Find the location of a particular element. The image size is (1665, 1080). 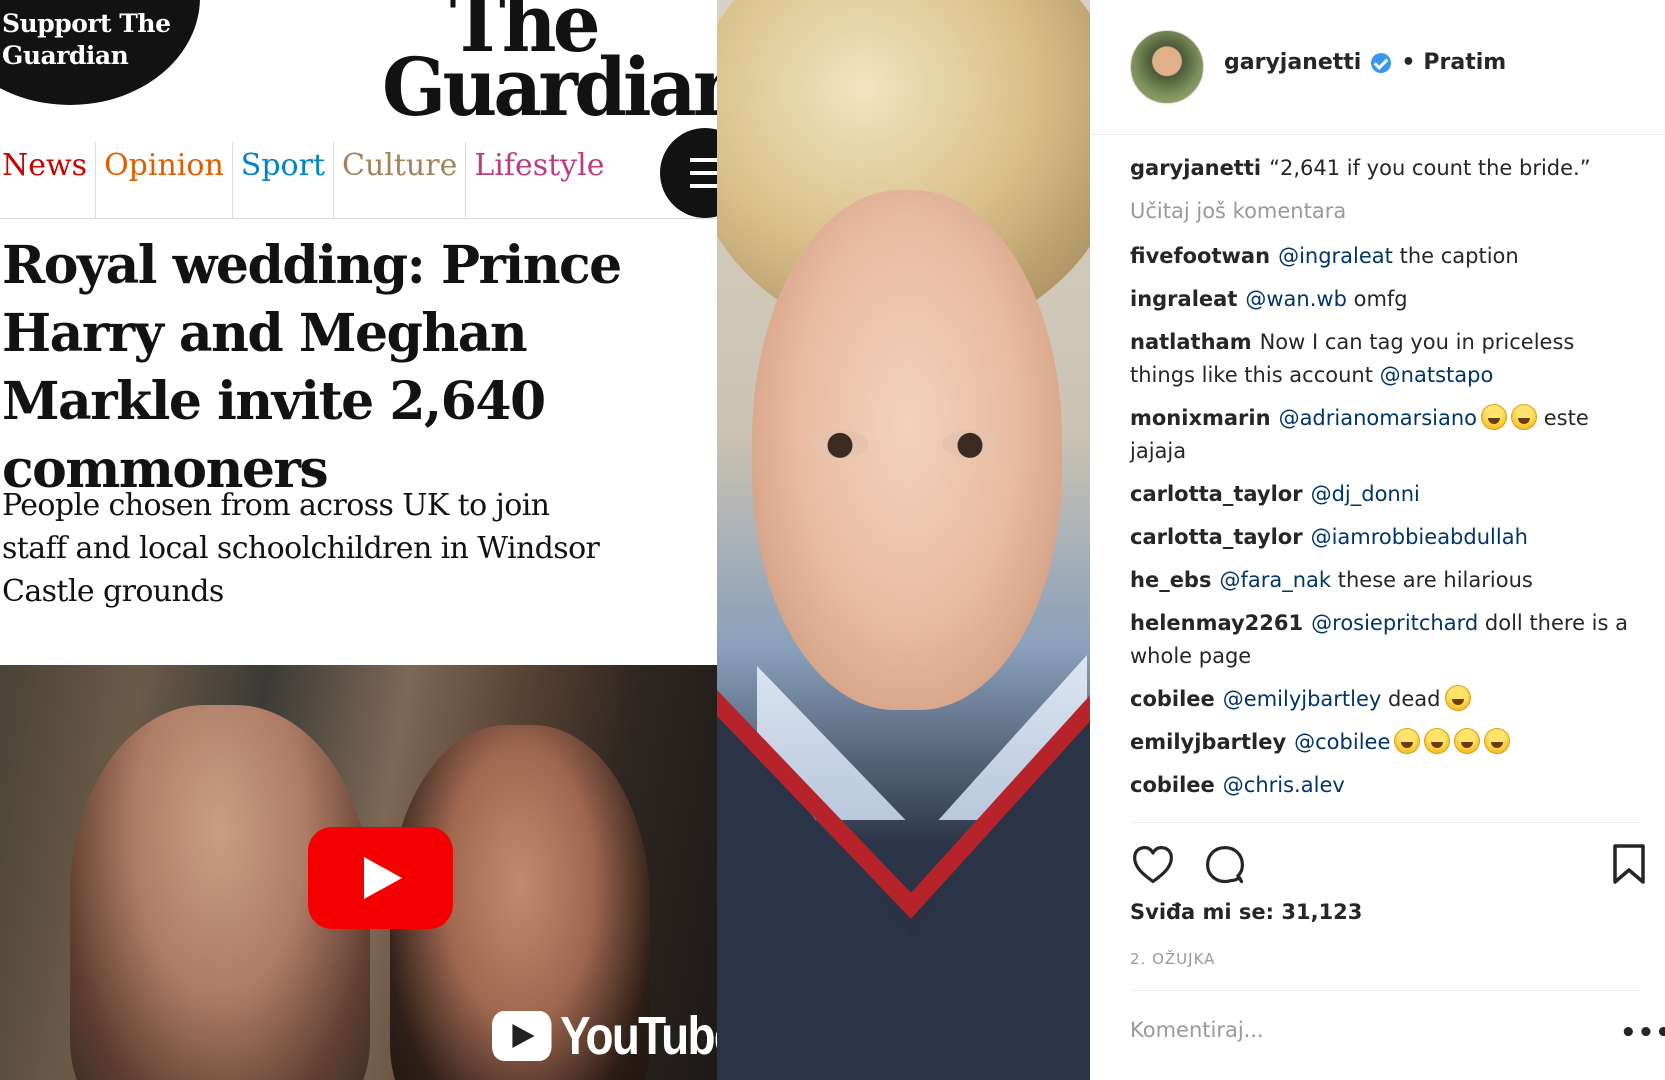

comment-row: emilyjbartley @cobilee is located at coordinates (1385, 742).